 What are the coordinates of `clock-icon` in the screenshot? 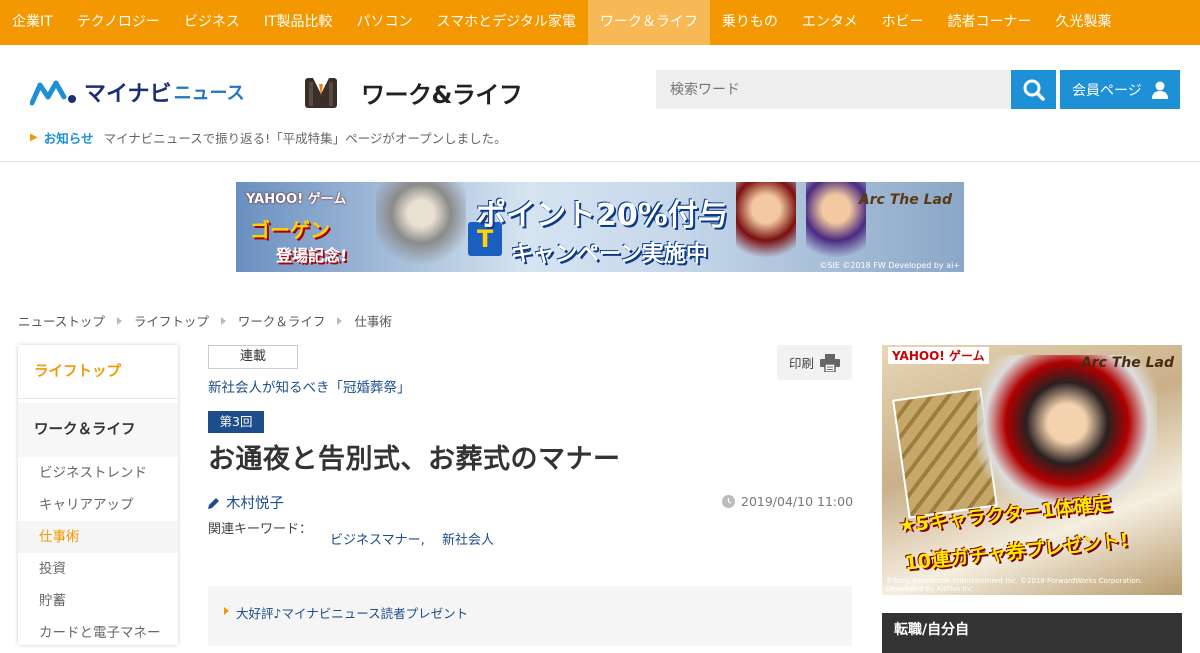 It's located at (728, 501).